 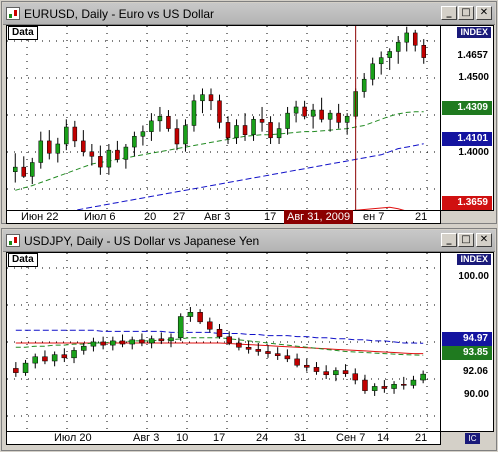 What do you see at coordinates (467, 203) in the screenshot?
I see `eurusd-ma-red-price: 1.3659` at bounding box center [467, 203].